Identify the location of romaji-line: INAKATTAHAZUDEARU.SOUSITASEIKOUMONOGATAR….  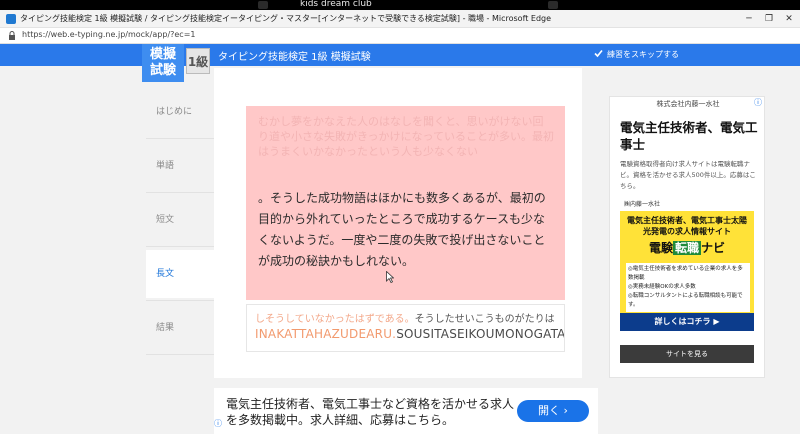
(410, 334).